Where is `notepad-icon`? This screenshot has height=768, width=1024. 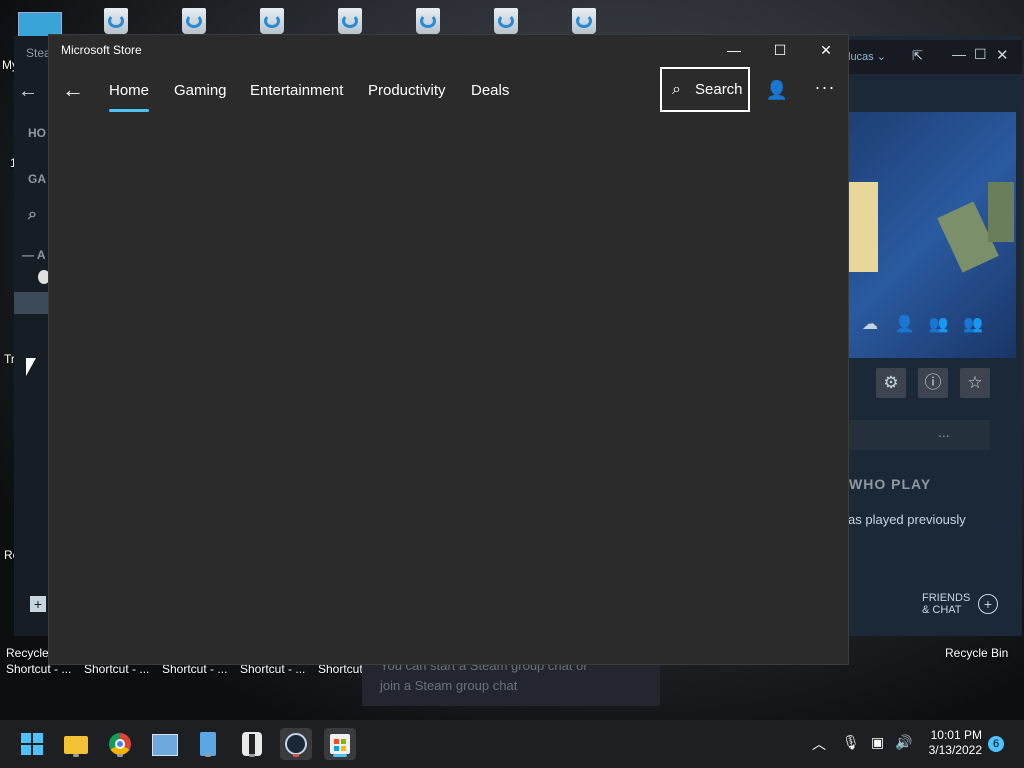 notepad-icon is located at coordinates (208, 744).